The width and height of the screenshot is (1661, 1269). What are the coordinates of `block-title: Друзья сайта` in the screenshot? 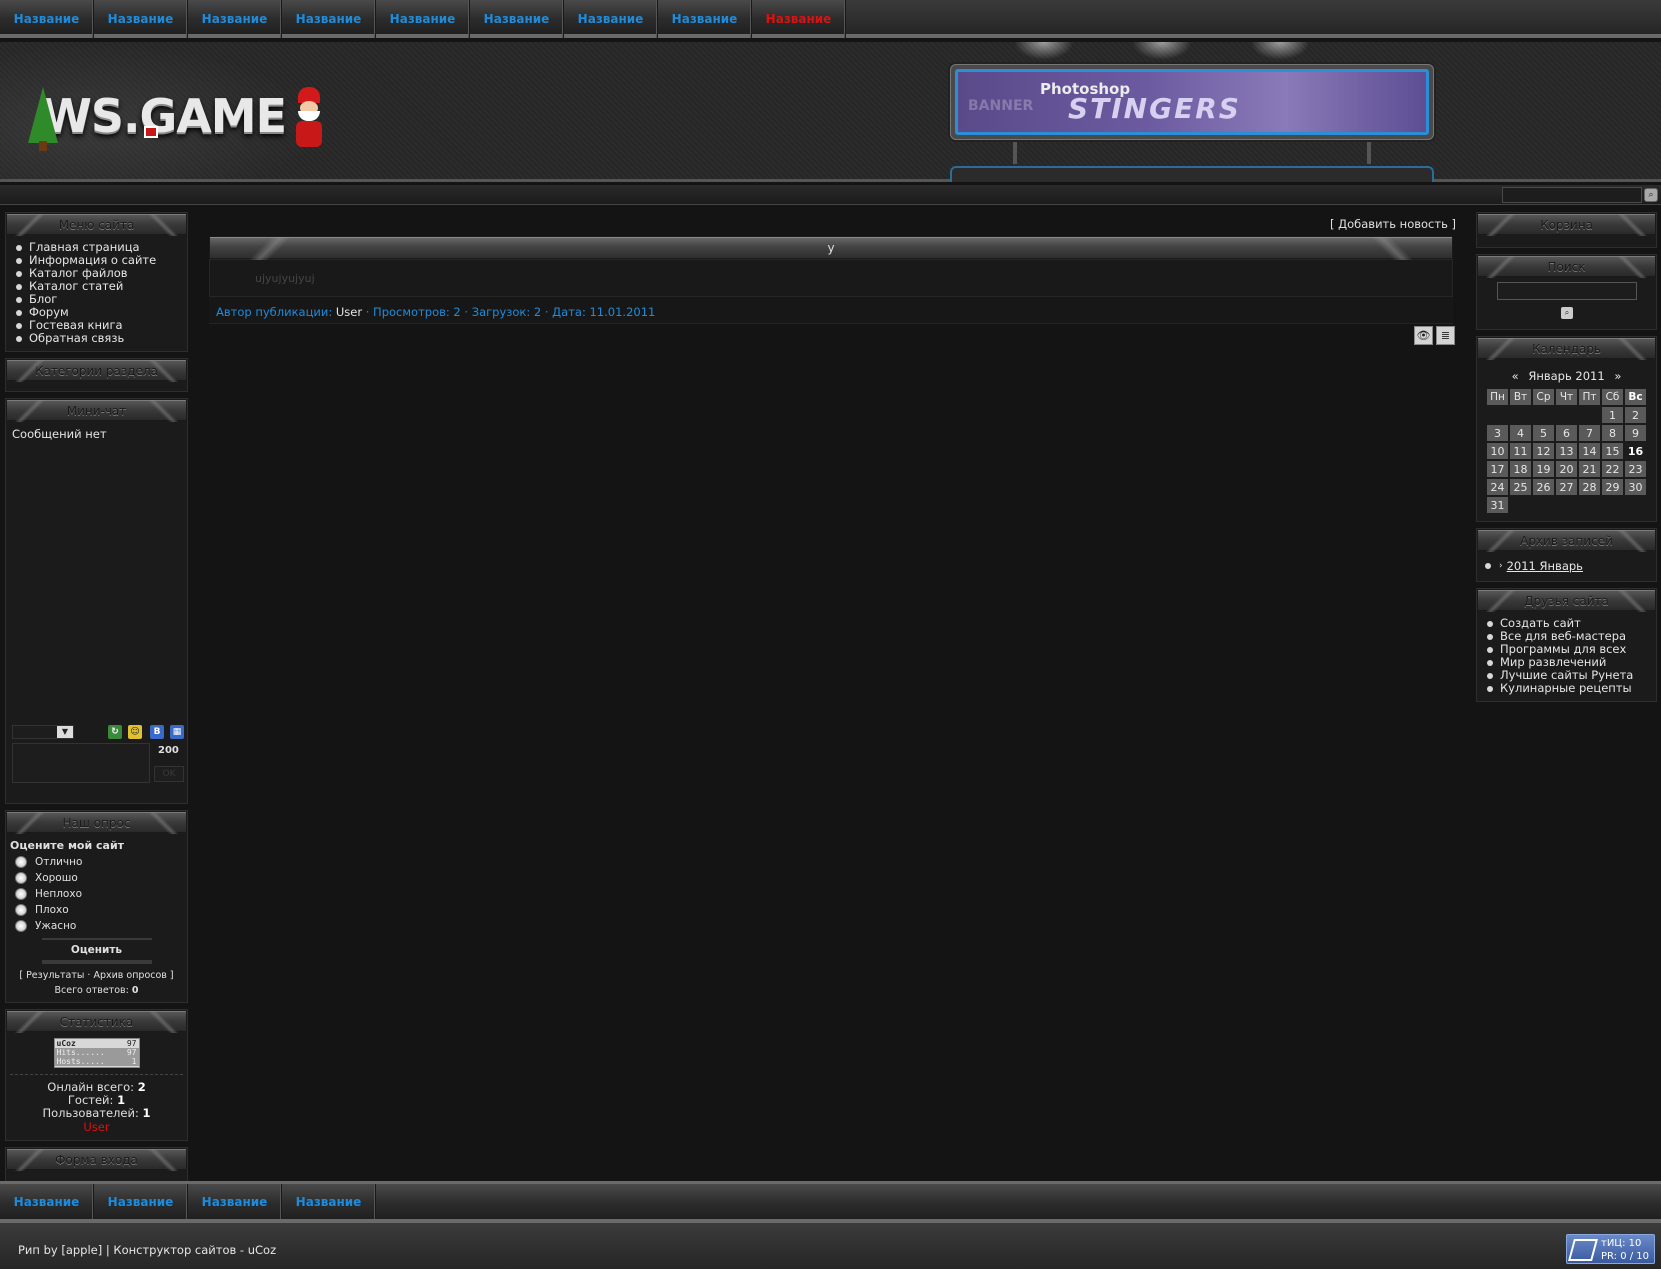 It's located at (1566, 600).